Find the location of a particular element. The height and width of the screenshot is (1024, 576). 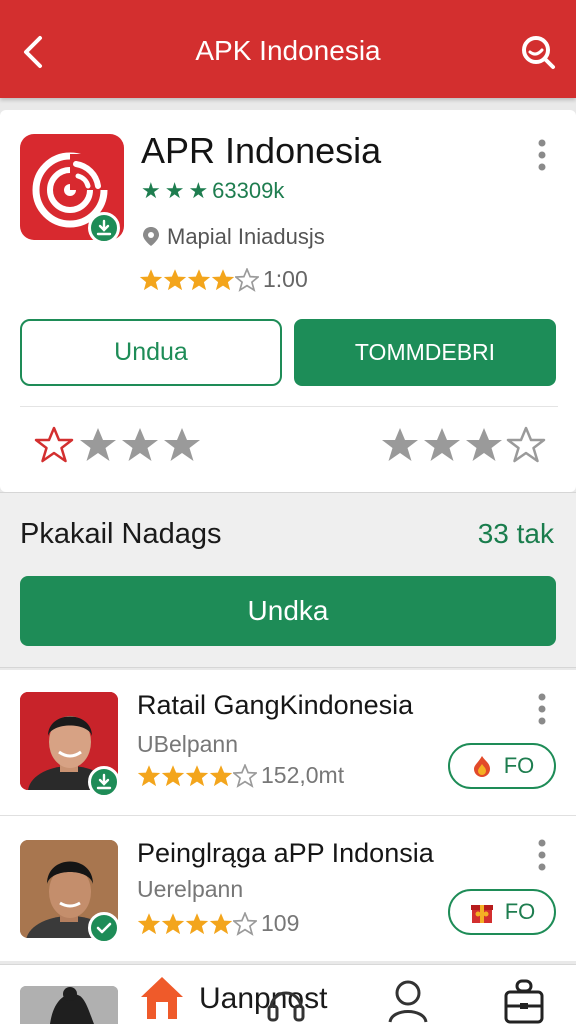

divider is located at coordinates (289, 406).